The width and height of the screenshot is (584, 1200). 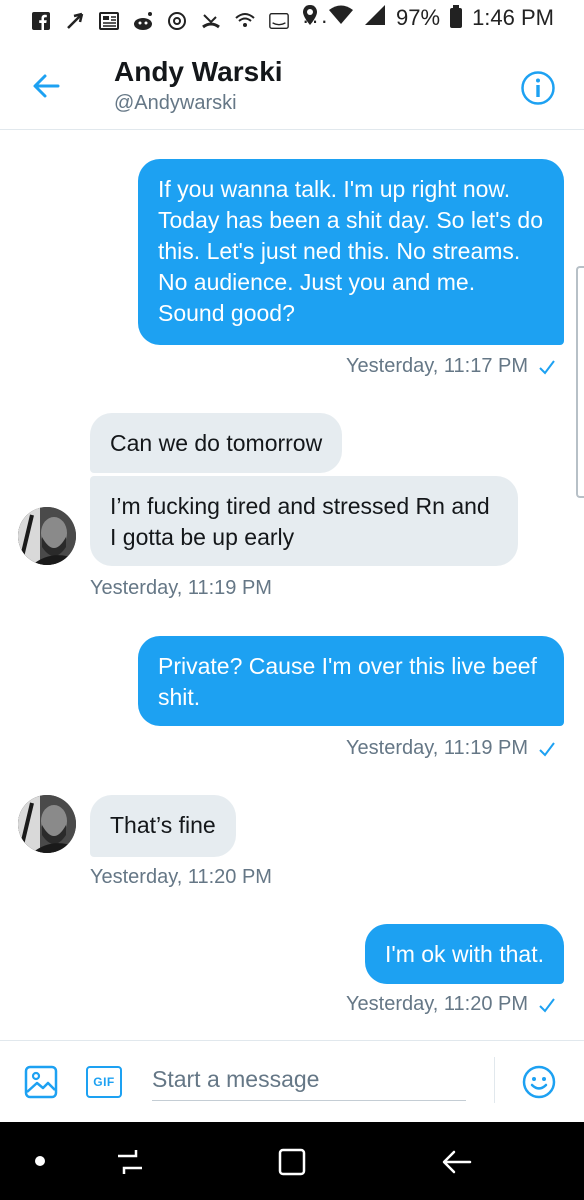 I want to click on news-icon, so click(x=109, y=21).